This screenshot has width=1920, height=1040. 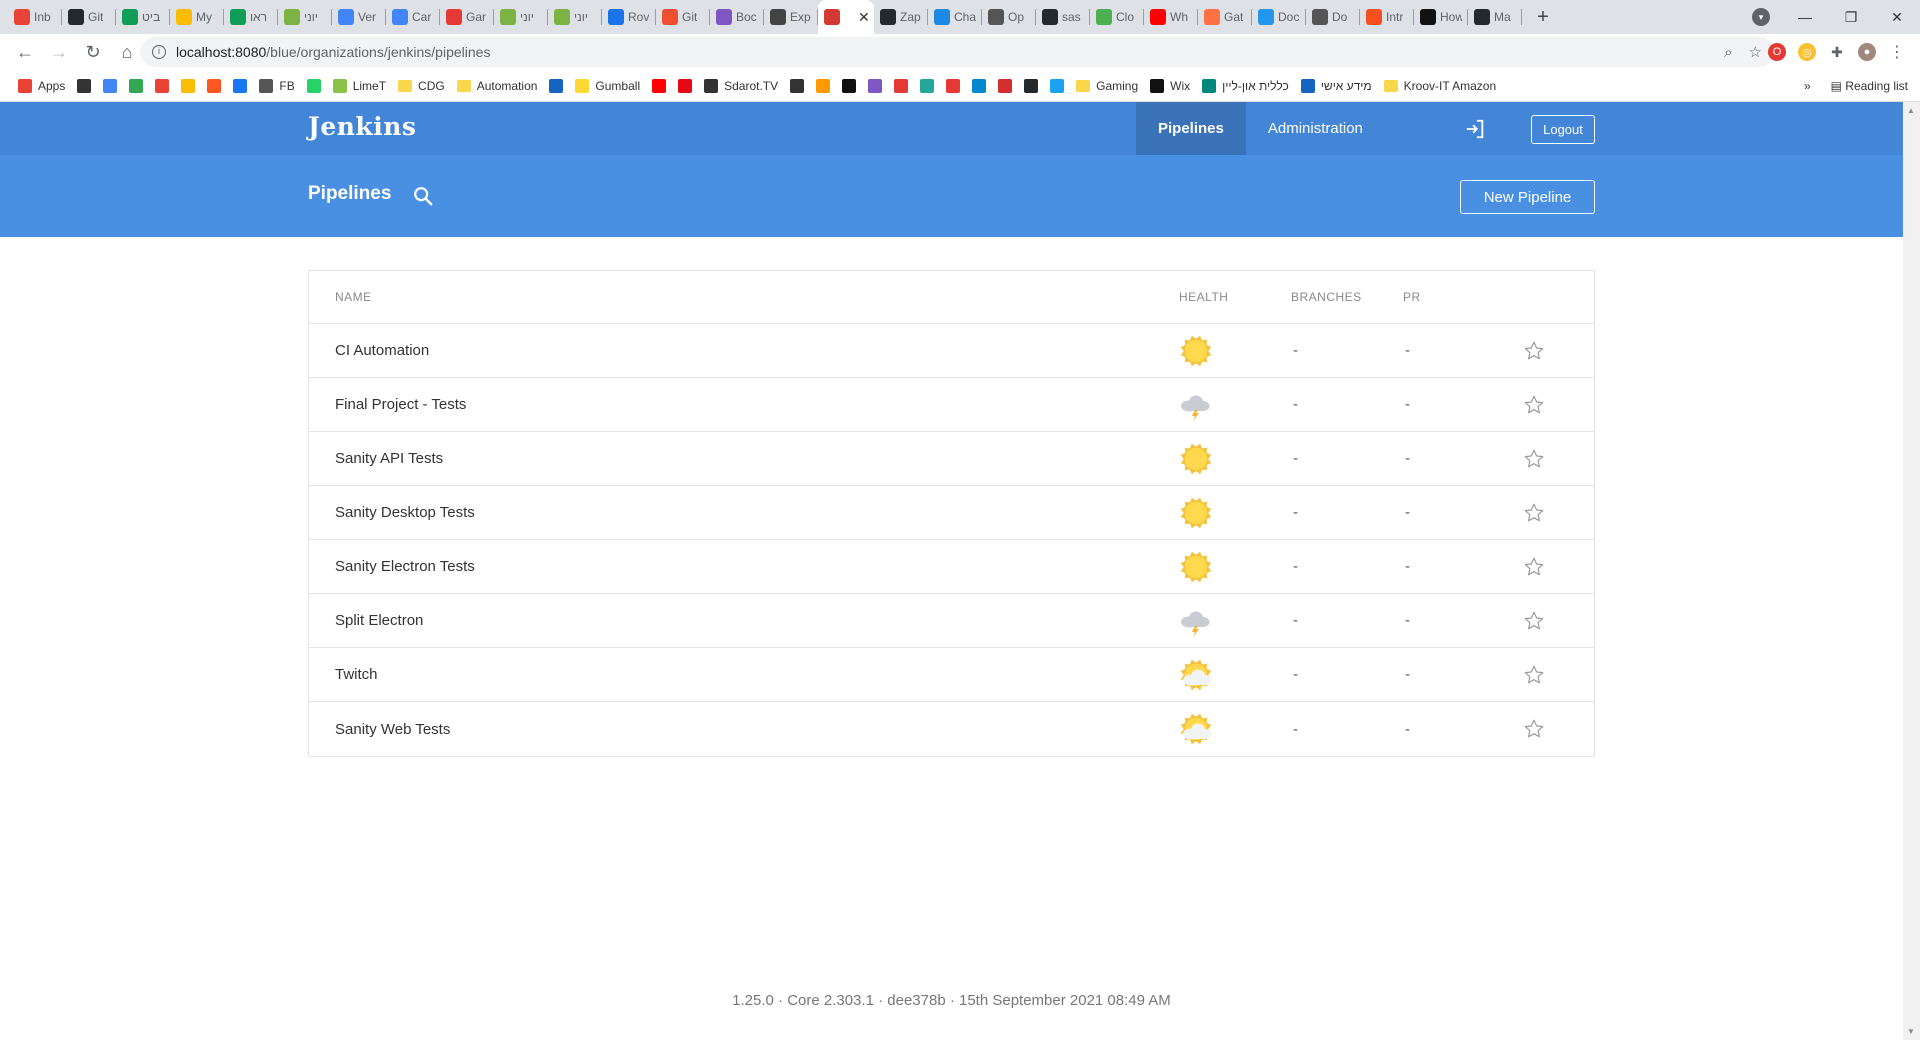 I want to click on column-name: NAME, so click(x=744, y=297).